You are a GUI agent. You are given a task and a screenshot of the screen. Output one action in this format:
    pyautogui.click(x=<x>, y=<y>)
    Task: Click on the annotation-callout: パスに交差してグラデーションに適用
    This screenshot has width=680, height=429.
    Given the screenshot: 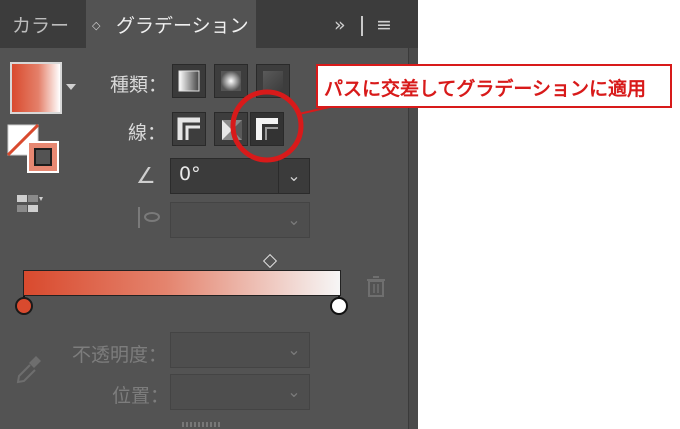 What is the action you would take?
    pyautogui.click(x=494, y=86)
    